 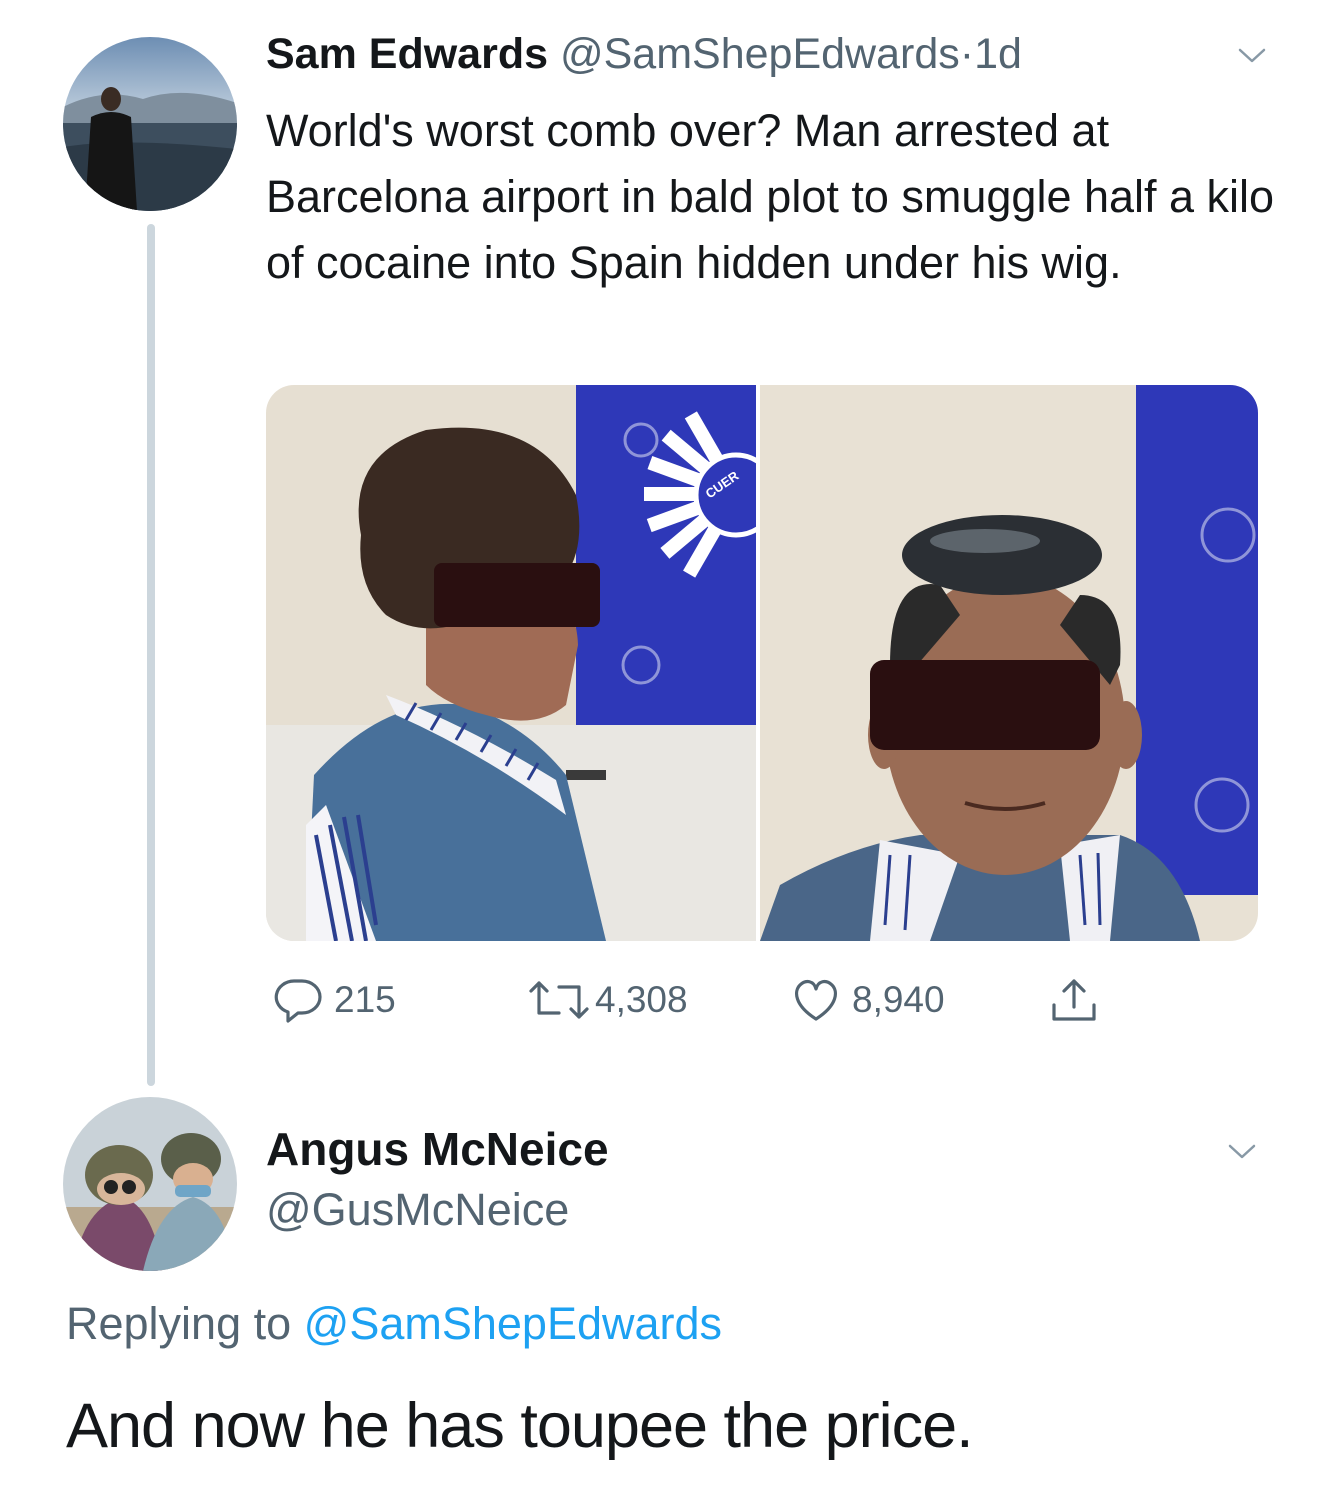 What do you see at coordinates (559, 1000) in the screenshot?
I see `retweet-icon` at bounding box center [559, 1000].